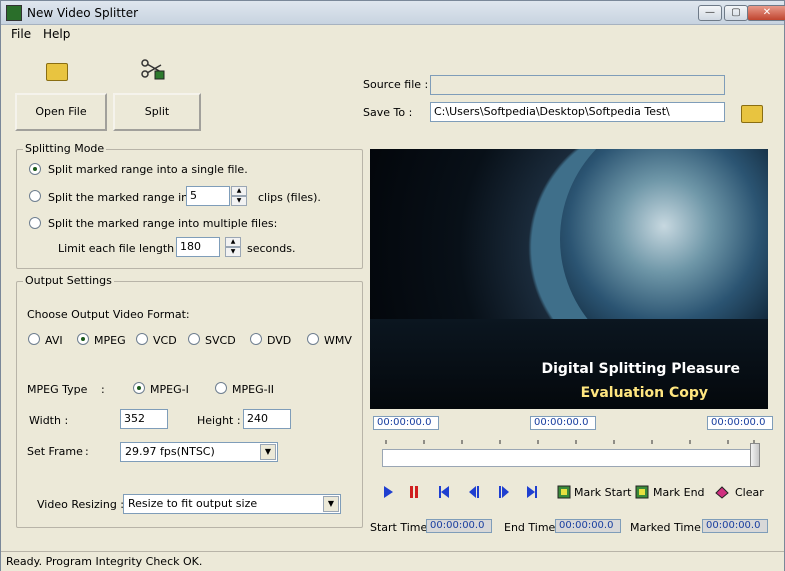  Describe the element at coordinates (338, 340) in the screenshot. I see `format-wmv: WMV` at that location.